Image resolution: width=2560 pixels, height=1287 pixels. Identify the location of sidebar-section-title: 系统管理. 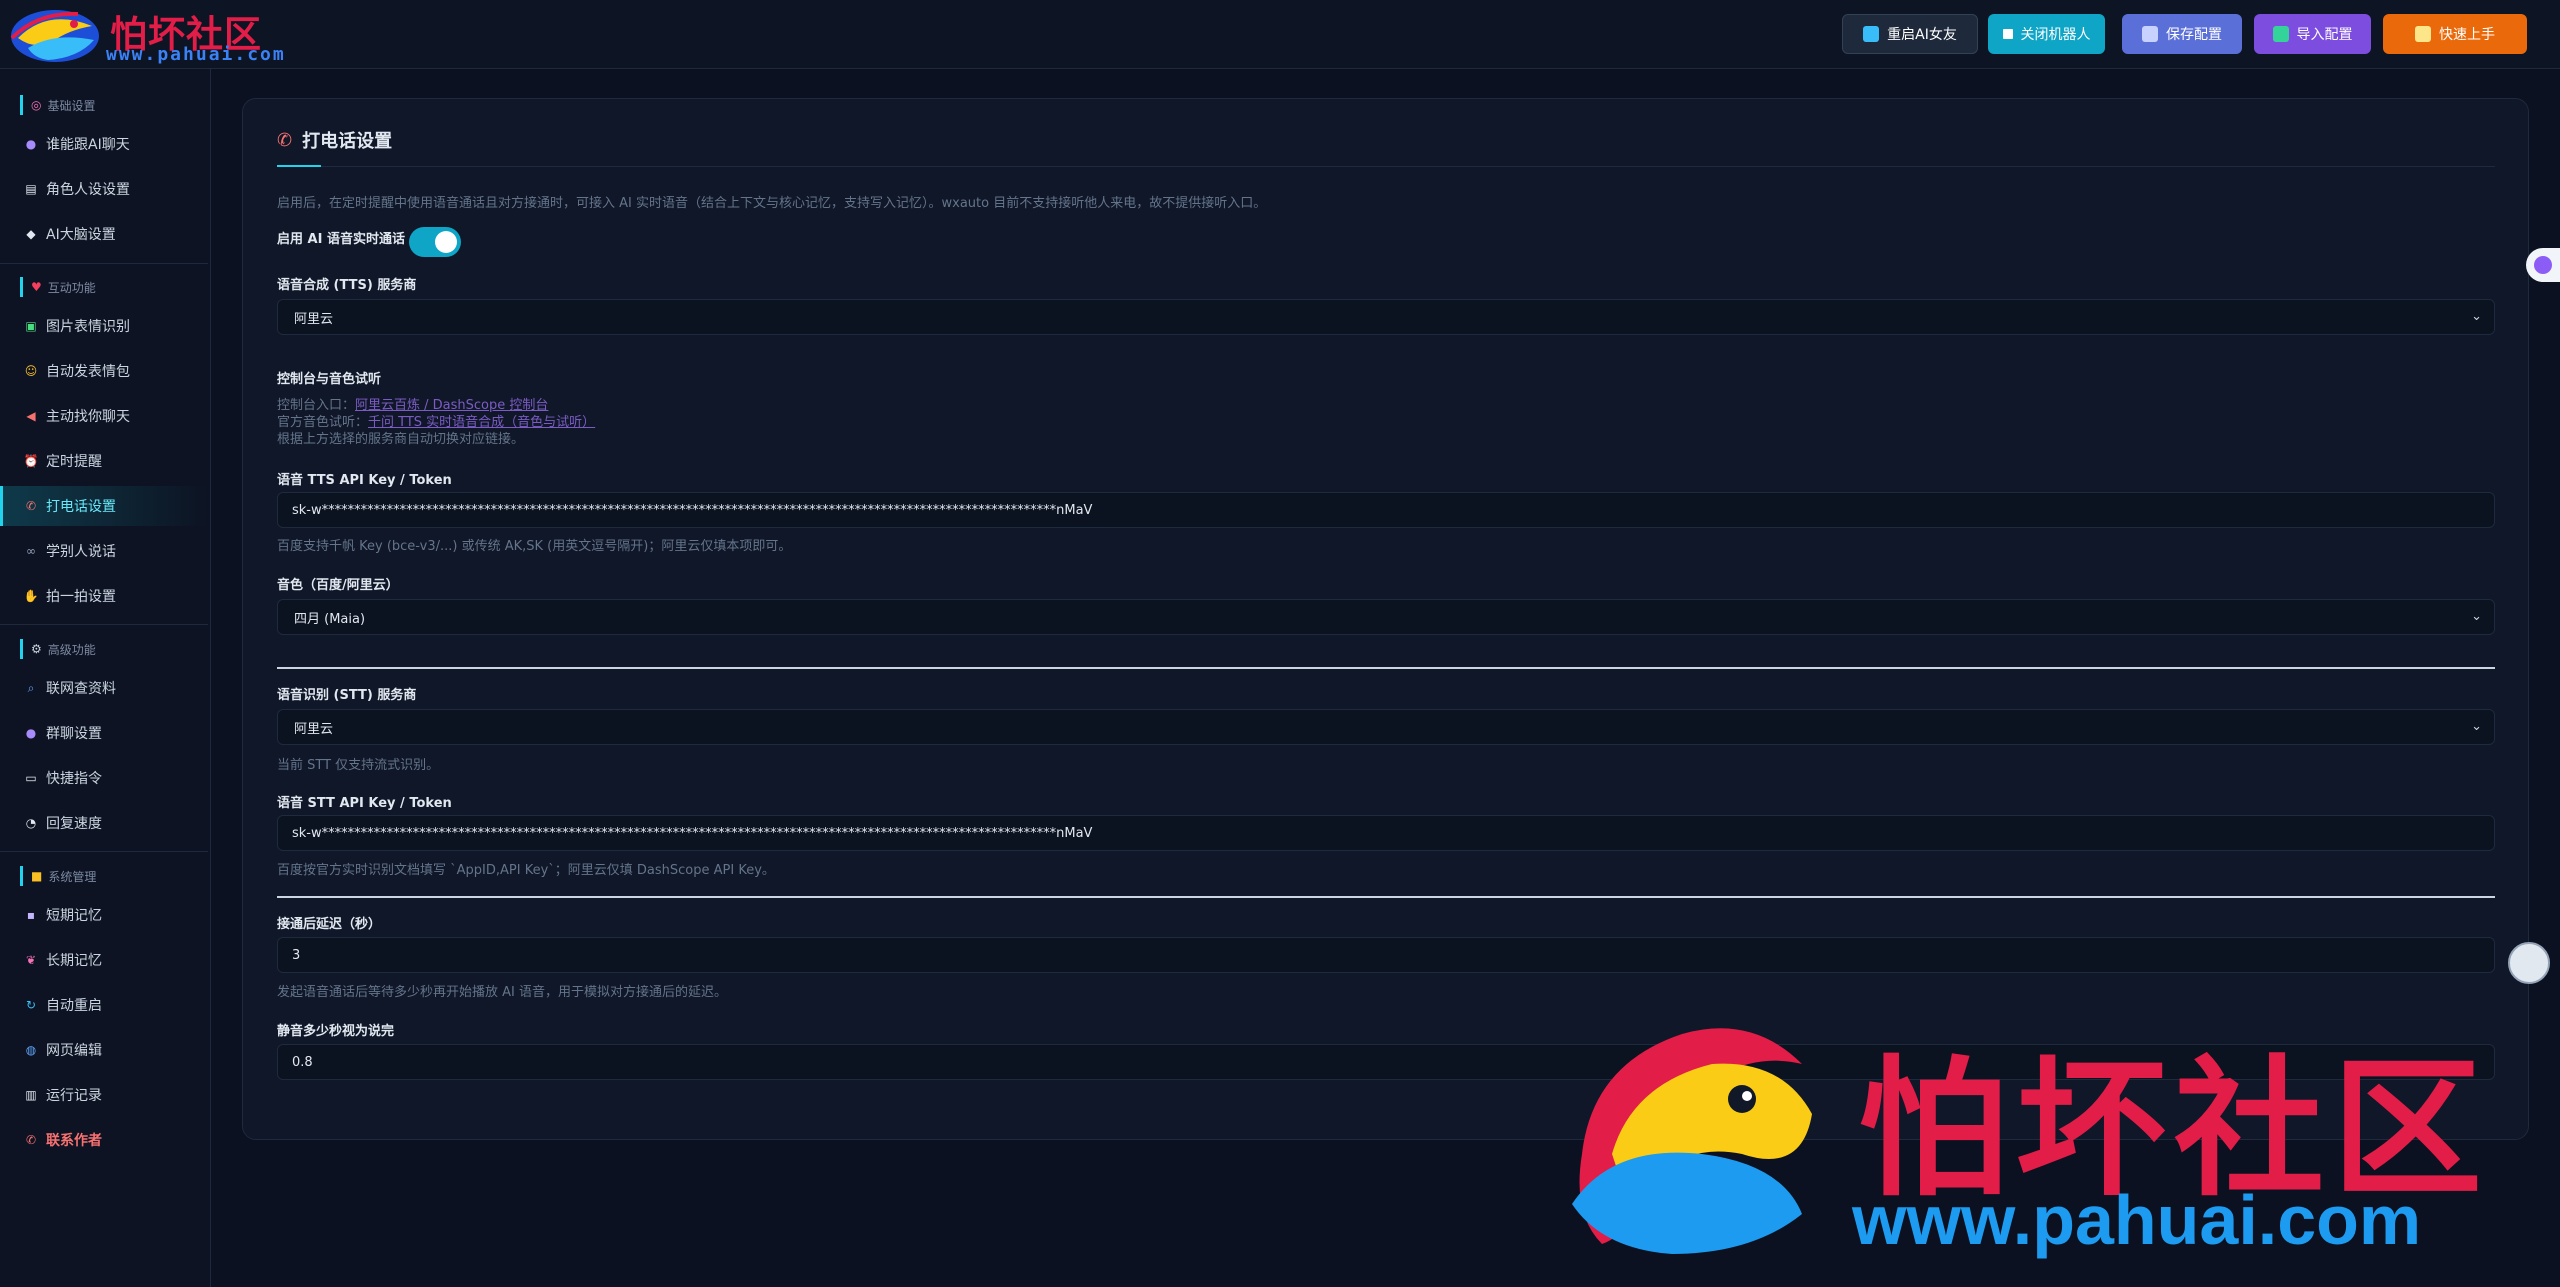
(72, 876).